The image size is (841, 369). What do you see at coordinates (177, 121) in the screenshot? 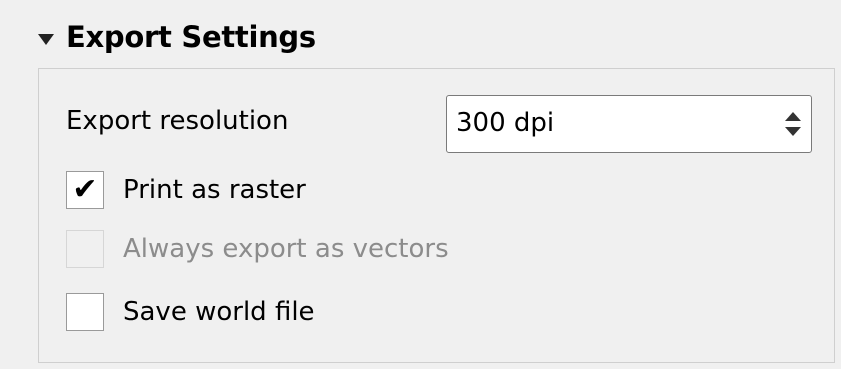
I see `export-resolution-label: Export resolution` at bounding box center [177, 121].